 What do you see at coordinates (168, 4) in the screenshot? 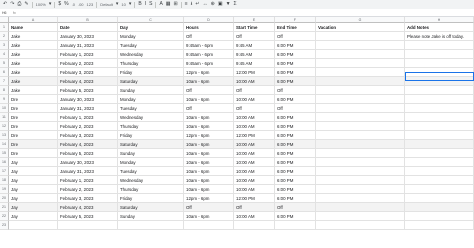
I see `toolbar-item: ▦` at bounding box center [168, 4].